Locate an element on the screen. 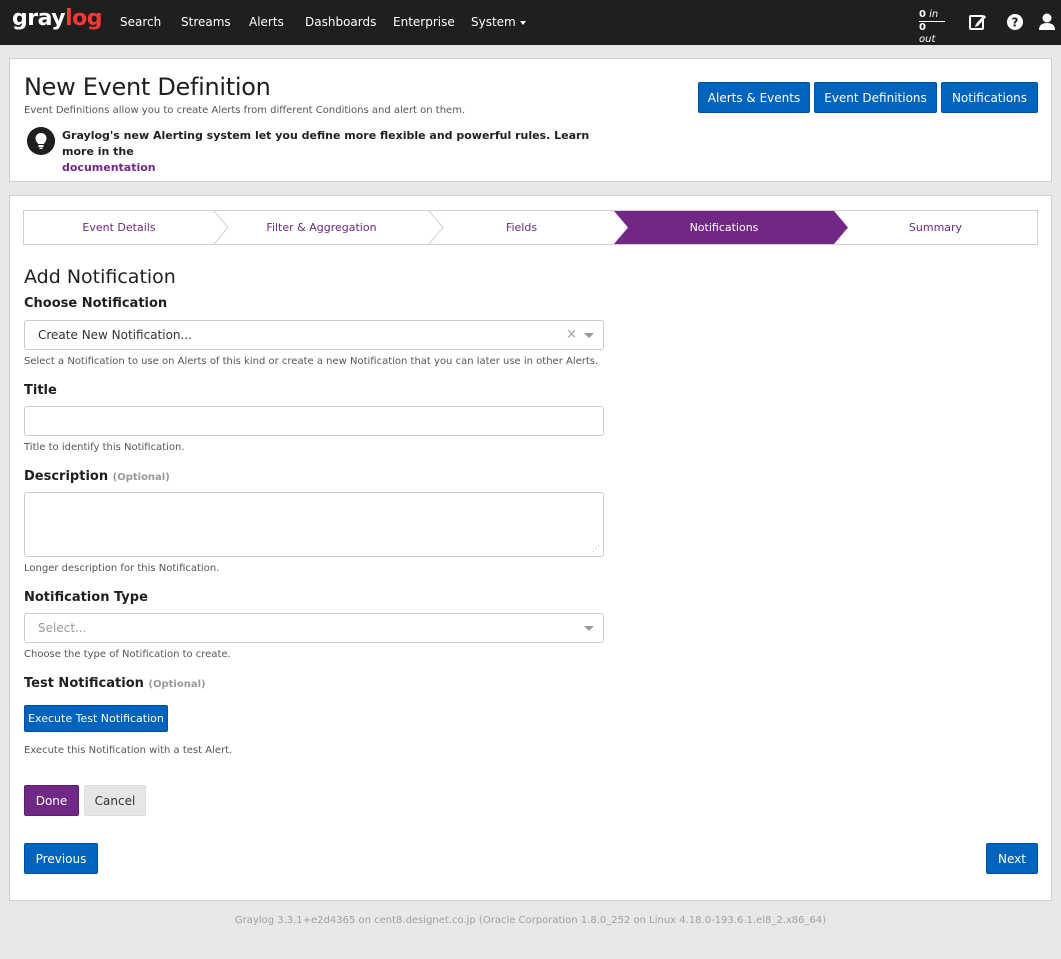 Image resolution: width=1061 pixels, height=959 pixels. documentation-link: documentation is located at coordinates (109, 167).